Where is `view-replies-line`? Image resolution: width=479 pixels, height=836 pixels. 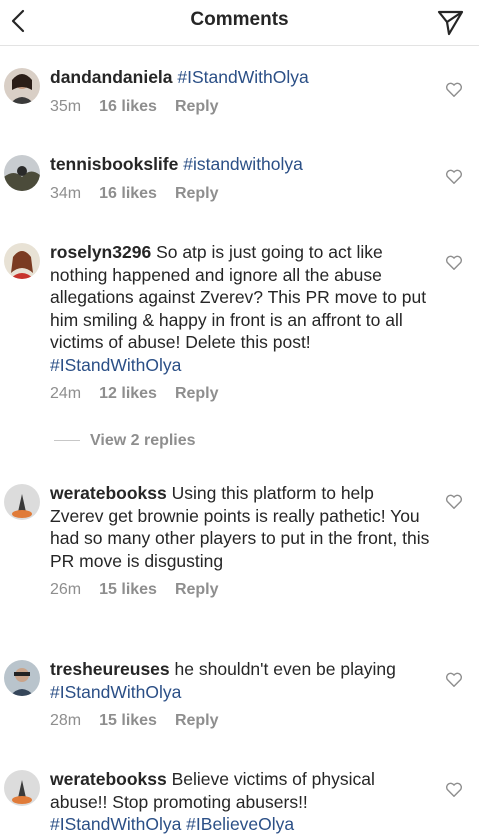
view-replies-line is located at coordinates (67, 441).